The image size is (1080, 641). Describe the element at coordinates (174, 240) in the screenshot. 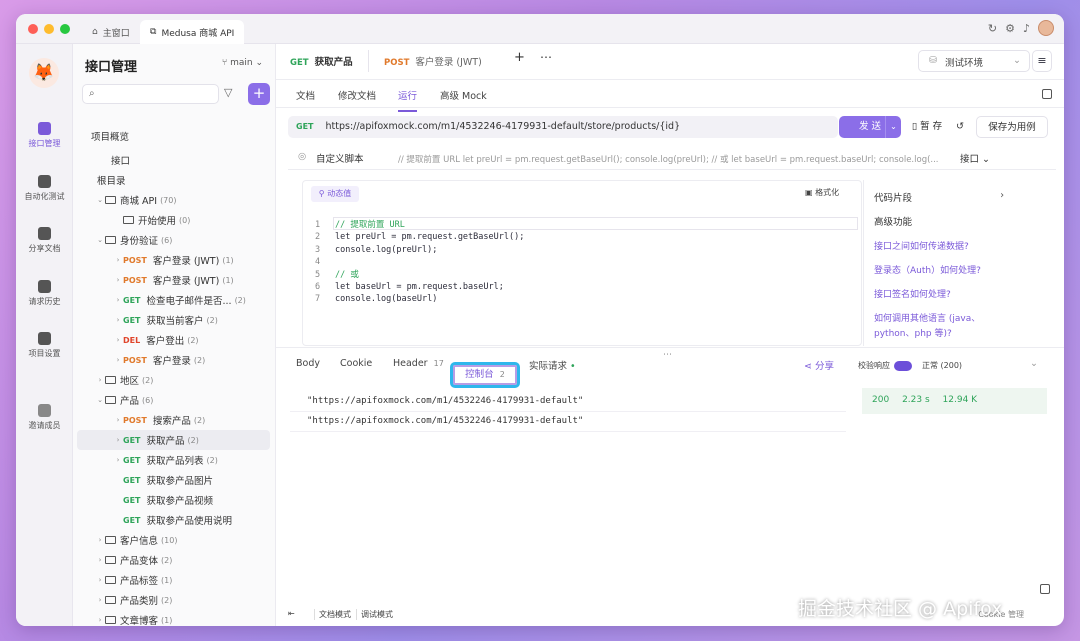

I see `tree-folder-item: ⌄ 身份验证 (6)` at that location.